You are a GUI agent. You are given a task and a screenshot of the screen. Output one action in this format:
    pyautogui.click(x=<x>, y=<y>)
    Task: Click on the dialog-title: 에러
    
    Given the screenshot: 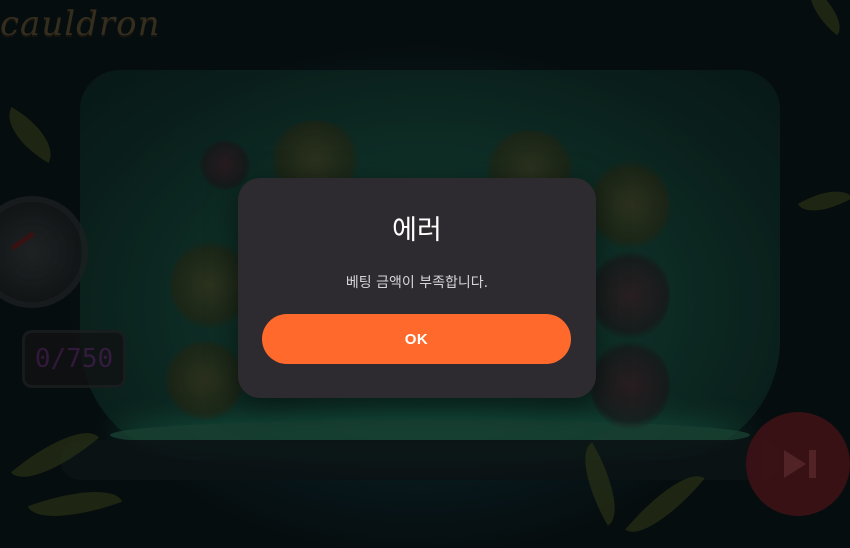 What is the action you would take?
    pyautogui.click(x=417, y=230)
    